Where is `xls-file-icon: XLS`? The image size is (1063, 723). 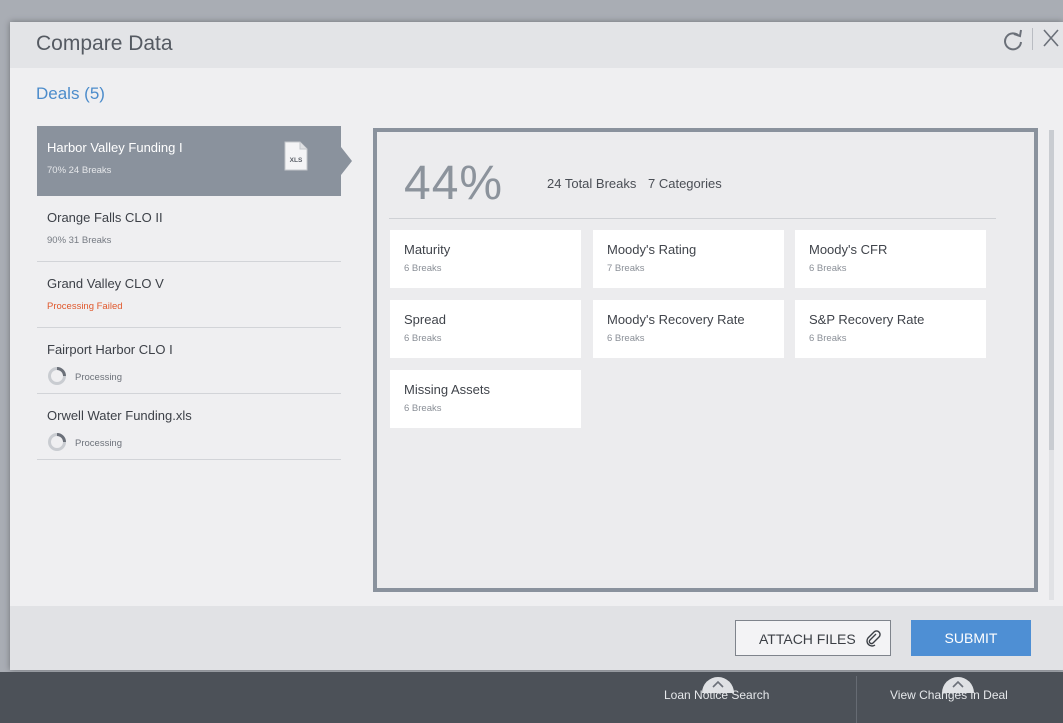 xls-file-icon: XLS is located at coordinates (296, 156).